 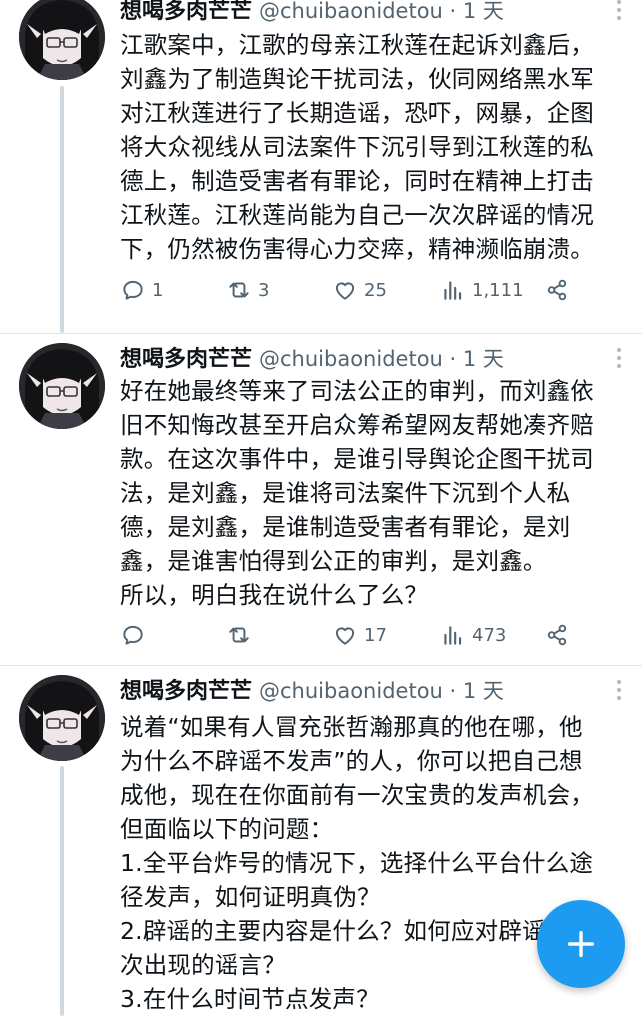 I want to click on retweet-button, so click(x=242, y=635).